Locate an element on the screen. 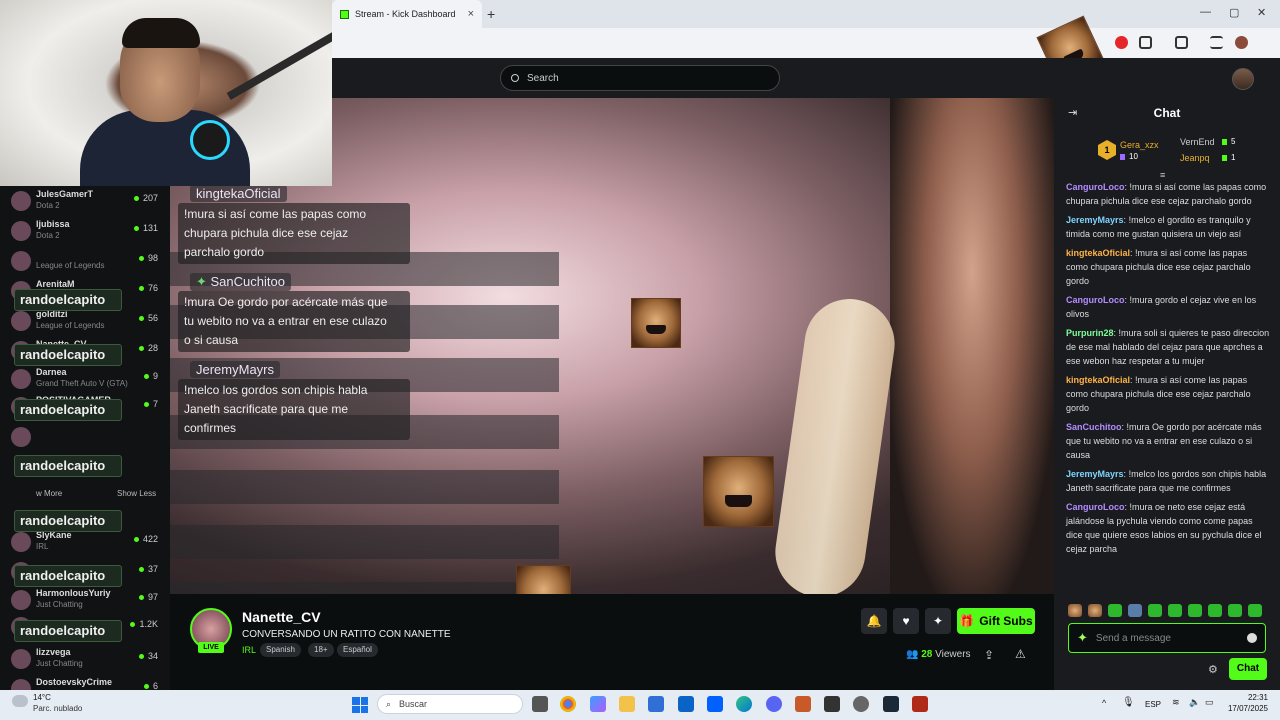 The width and height of the screenshot is (1280, 720). extensions-icon is located at coordinates (1145, 42).